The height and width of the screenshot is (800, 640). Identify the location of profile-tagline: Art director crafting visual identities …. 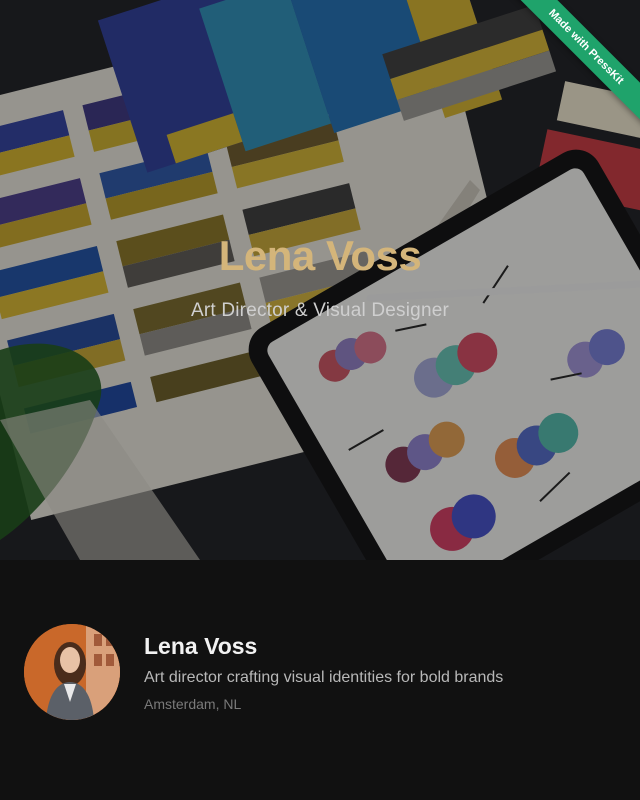
(324, 677).